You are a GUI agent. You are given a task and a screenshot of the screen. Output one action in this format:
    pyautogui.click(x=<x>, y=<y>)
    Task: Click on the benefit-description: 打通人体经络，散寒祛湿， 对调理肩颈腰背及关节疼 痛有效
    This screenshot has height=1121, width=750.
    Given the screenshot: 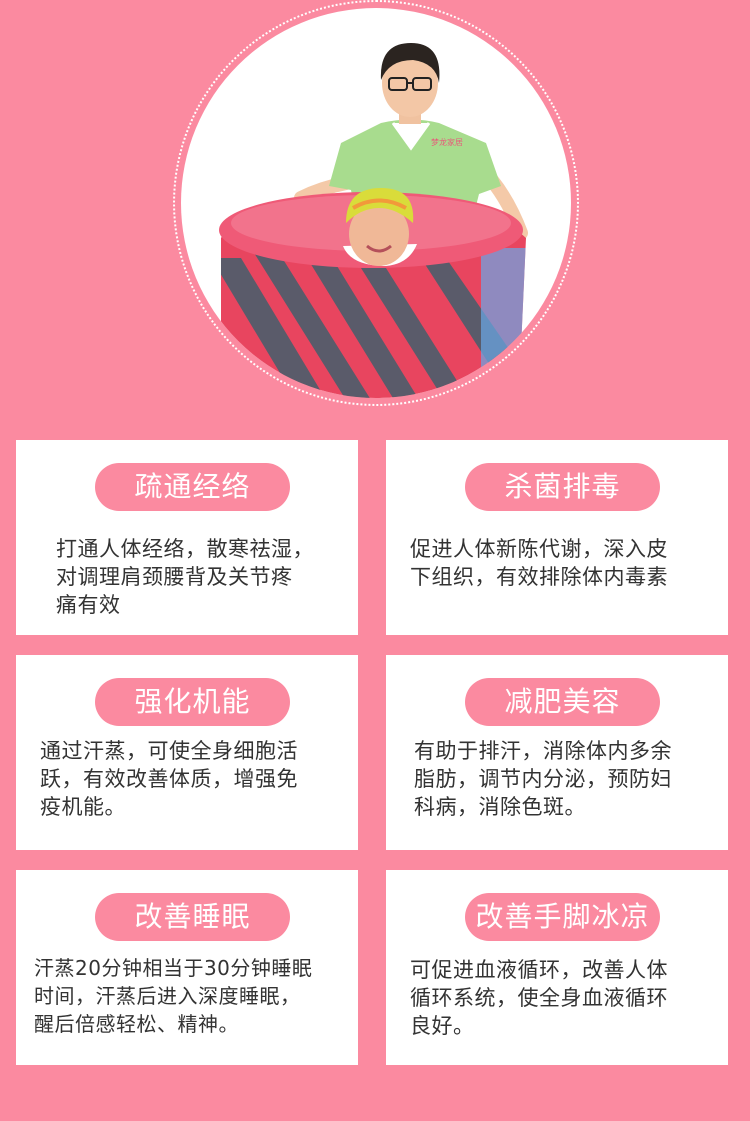 What is the action you would take?
    pyautogui.click(x=185, y=577)
    